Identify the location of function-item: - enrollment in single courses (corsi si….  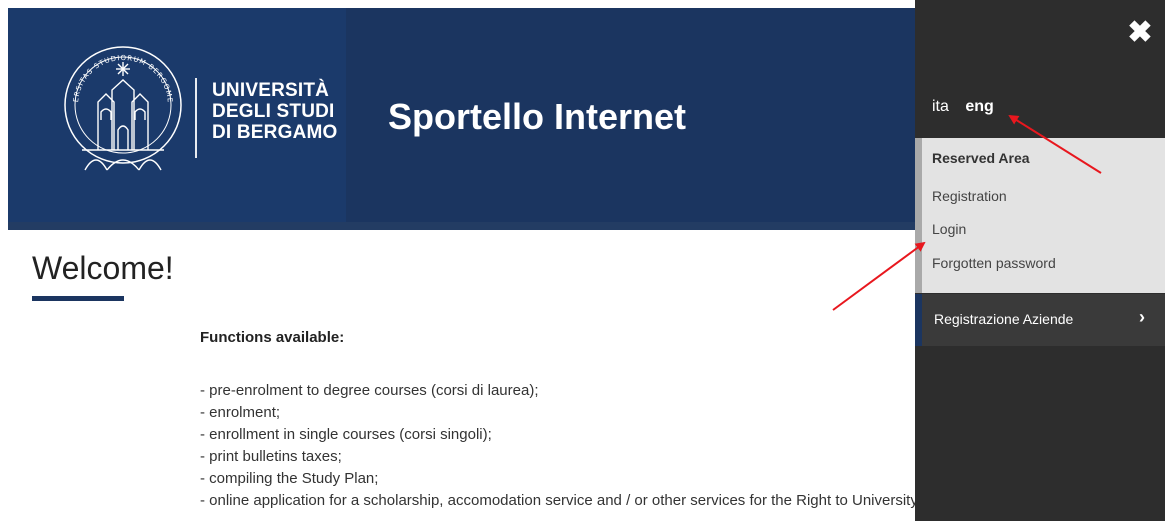
(346, 434).